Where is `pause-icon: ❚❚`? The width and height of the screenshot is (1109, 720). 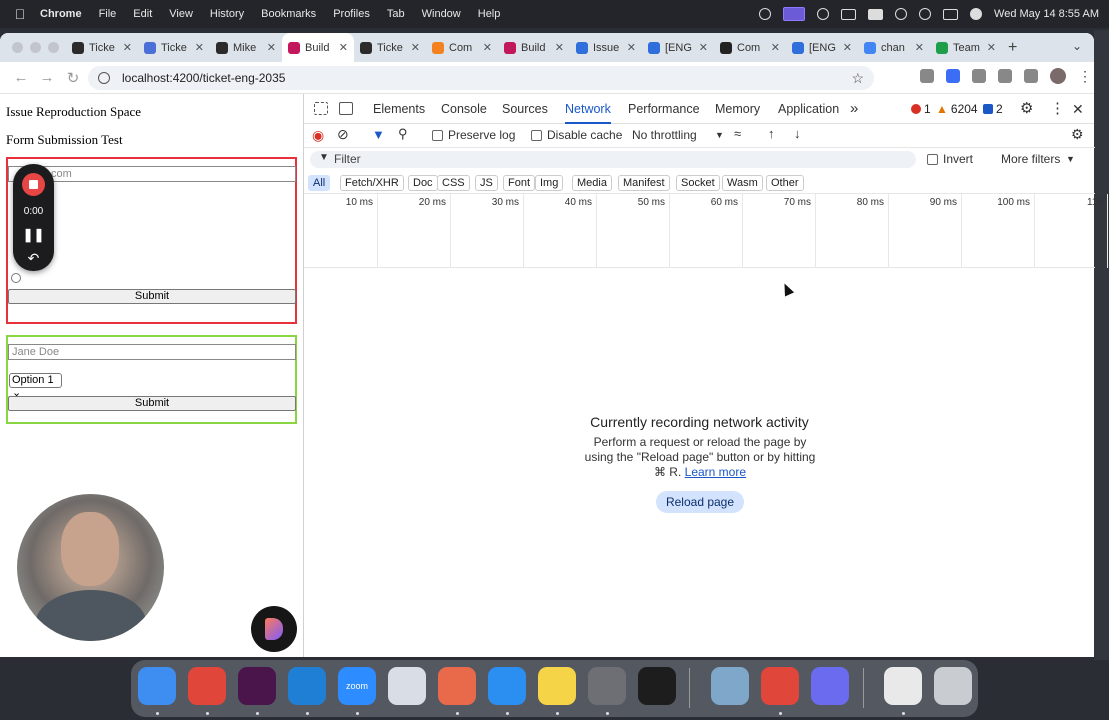
pause-icon: ❚❚ is located at coordinates (33, 235).